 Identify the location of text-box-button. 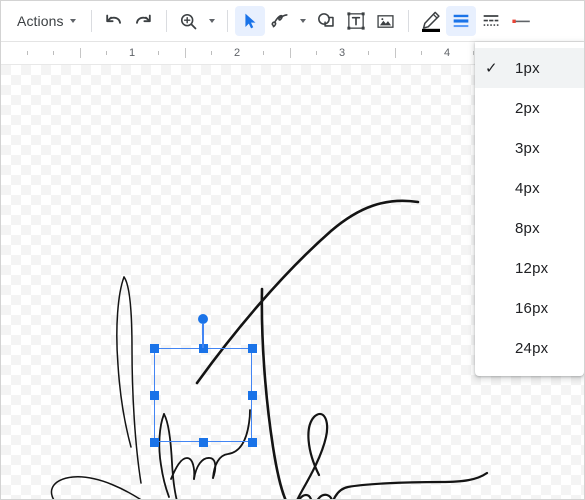
(356, 21).